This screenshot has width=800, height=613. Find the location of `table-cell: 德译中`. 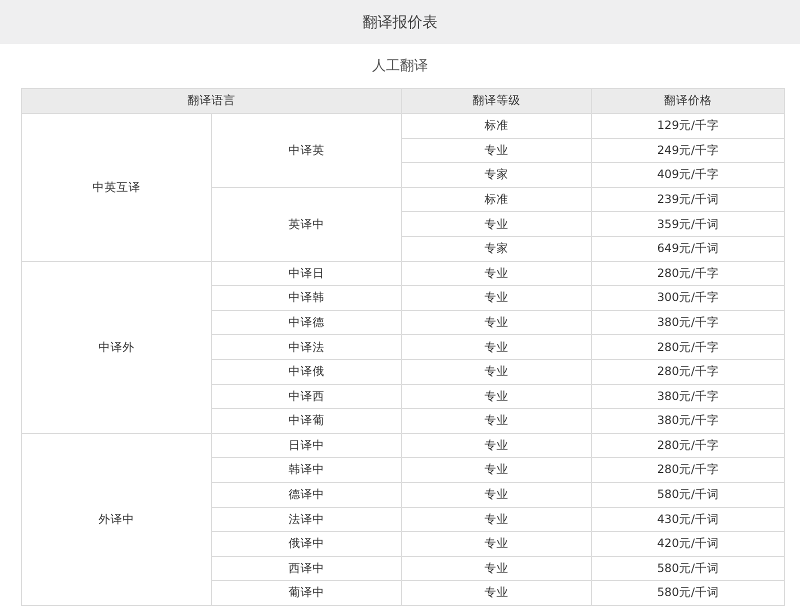

table-cell: 德译中 is located at coordinates (307, 494).